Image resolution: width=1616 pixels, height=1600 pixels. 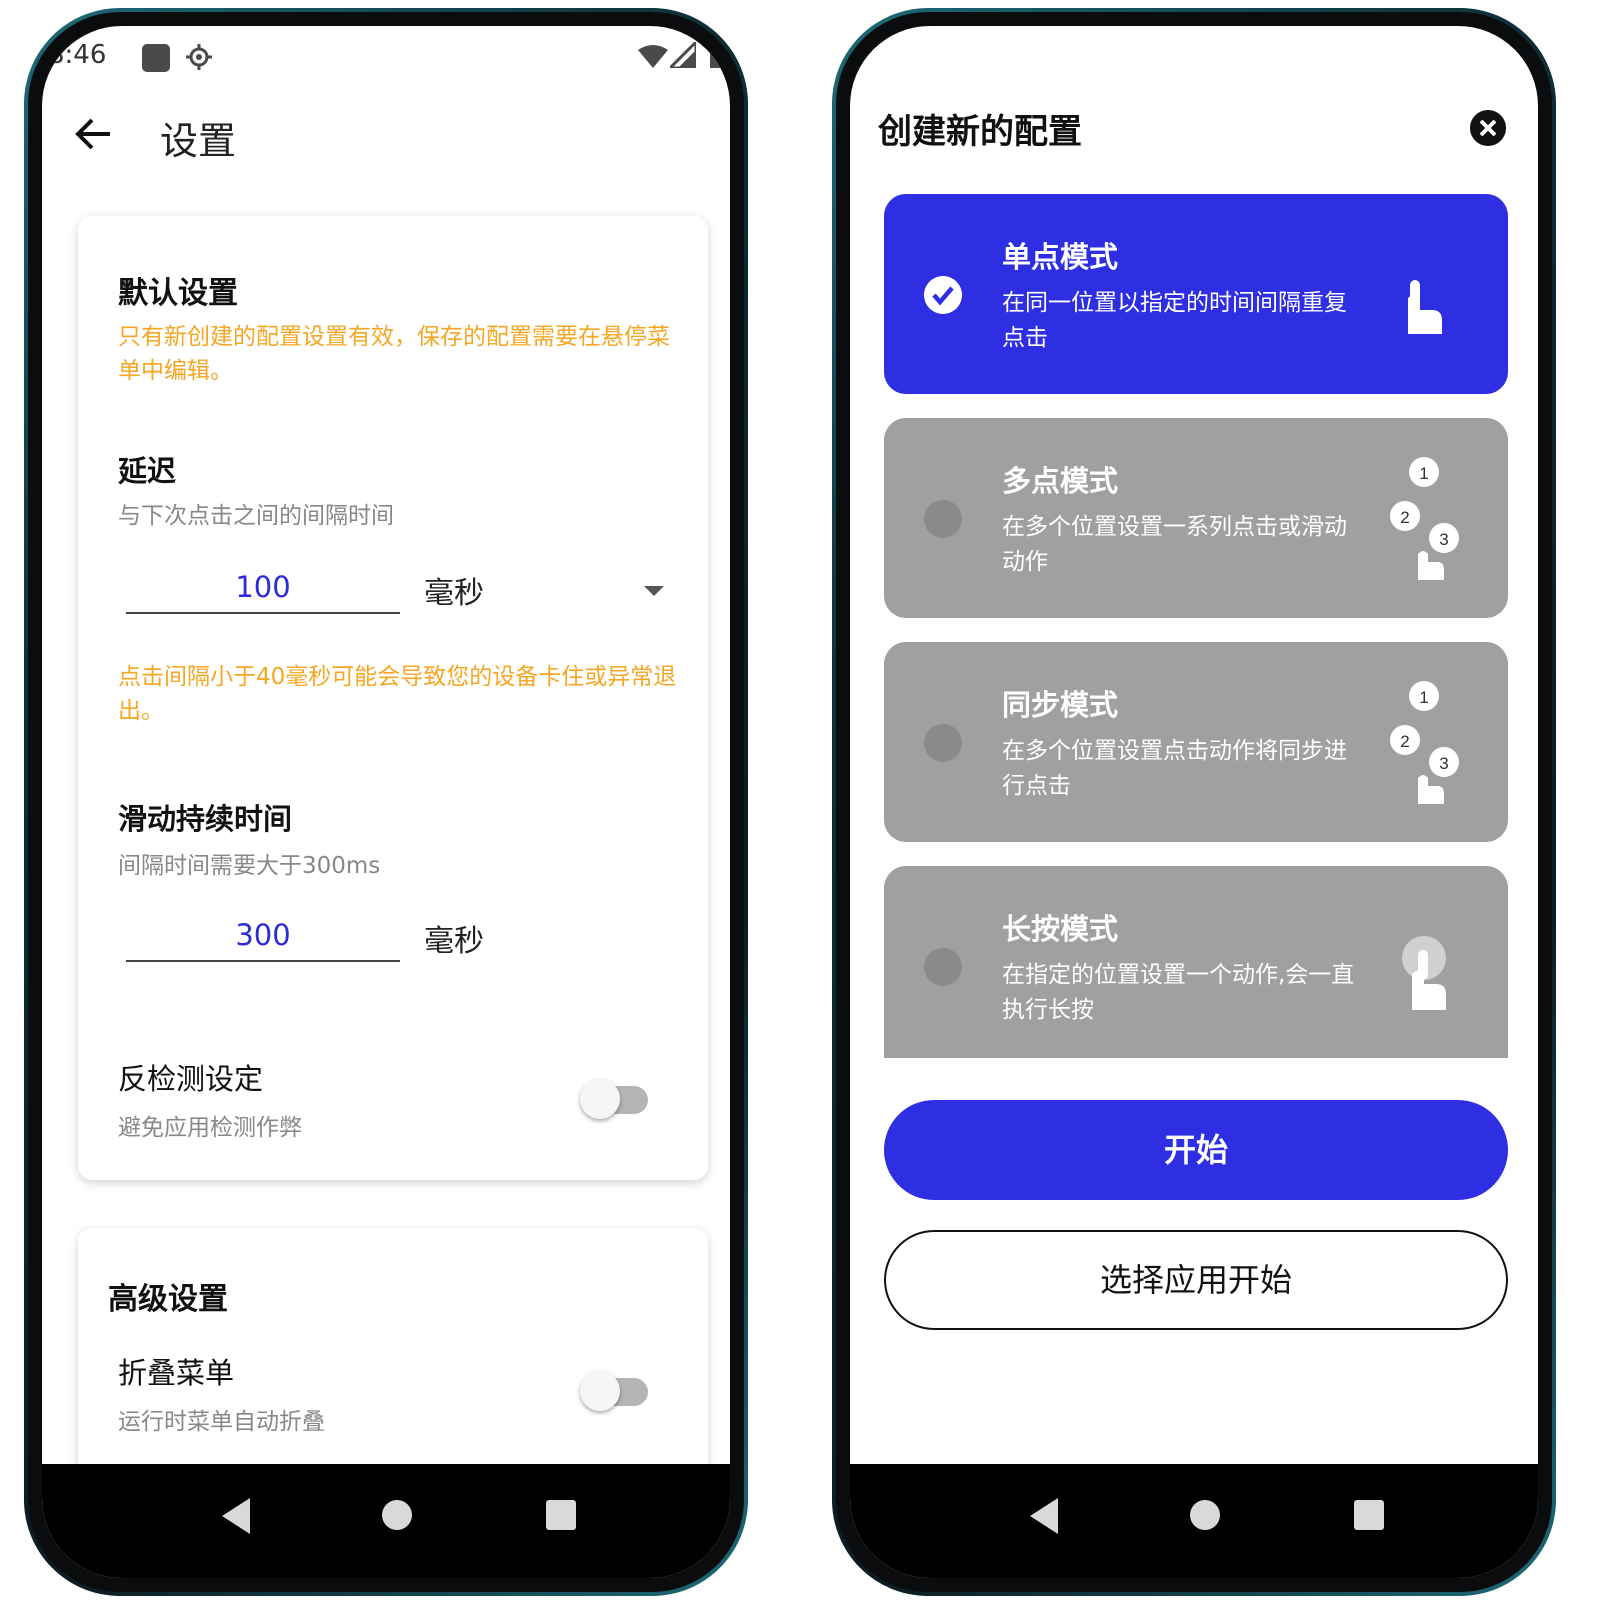 What do you see at coordinates (386, 58) in the screenshot?
I see `status-bar: 8:46` at bounding box center [386, 58].